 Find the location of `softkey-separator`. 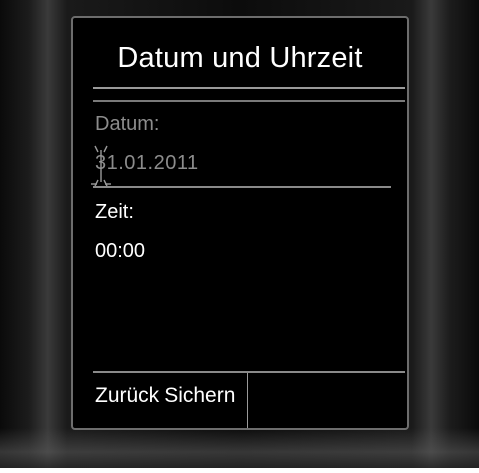

softkey-separator is located at coordinates (247, 400).